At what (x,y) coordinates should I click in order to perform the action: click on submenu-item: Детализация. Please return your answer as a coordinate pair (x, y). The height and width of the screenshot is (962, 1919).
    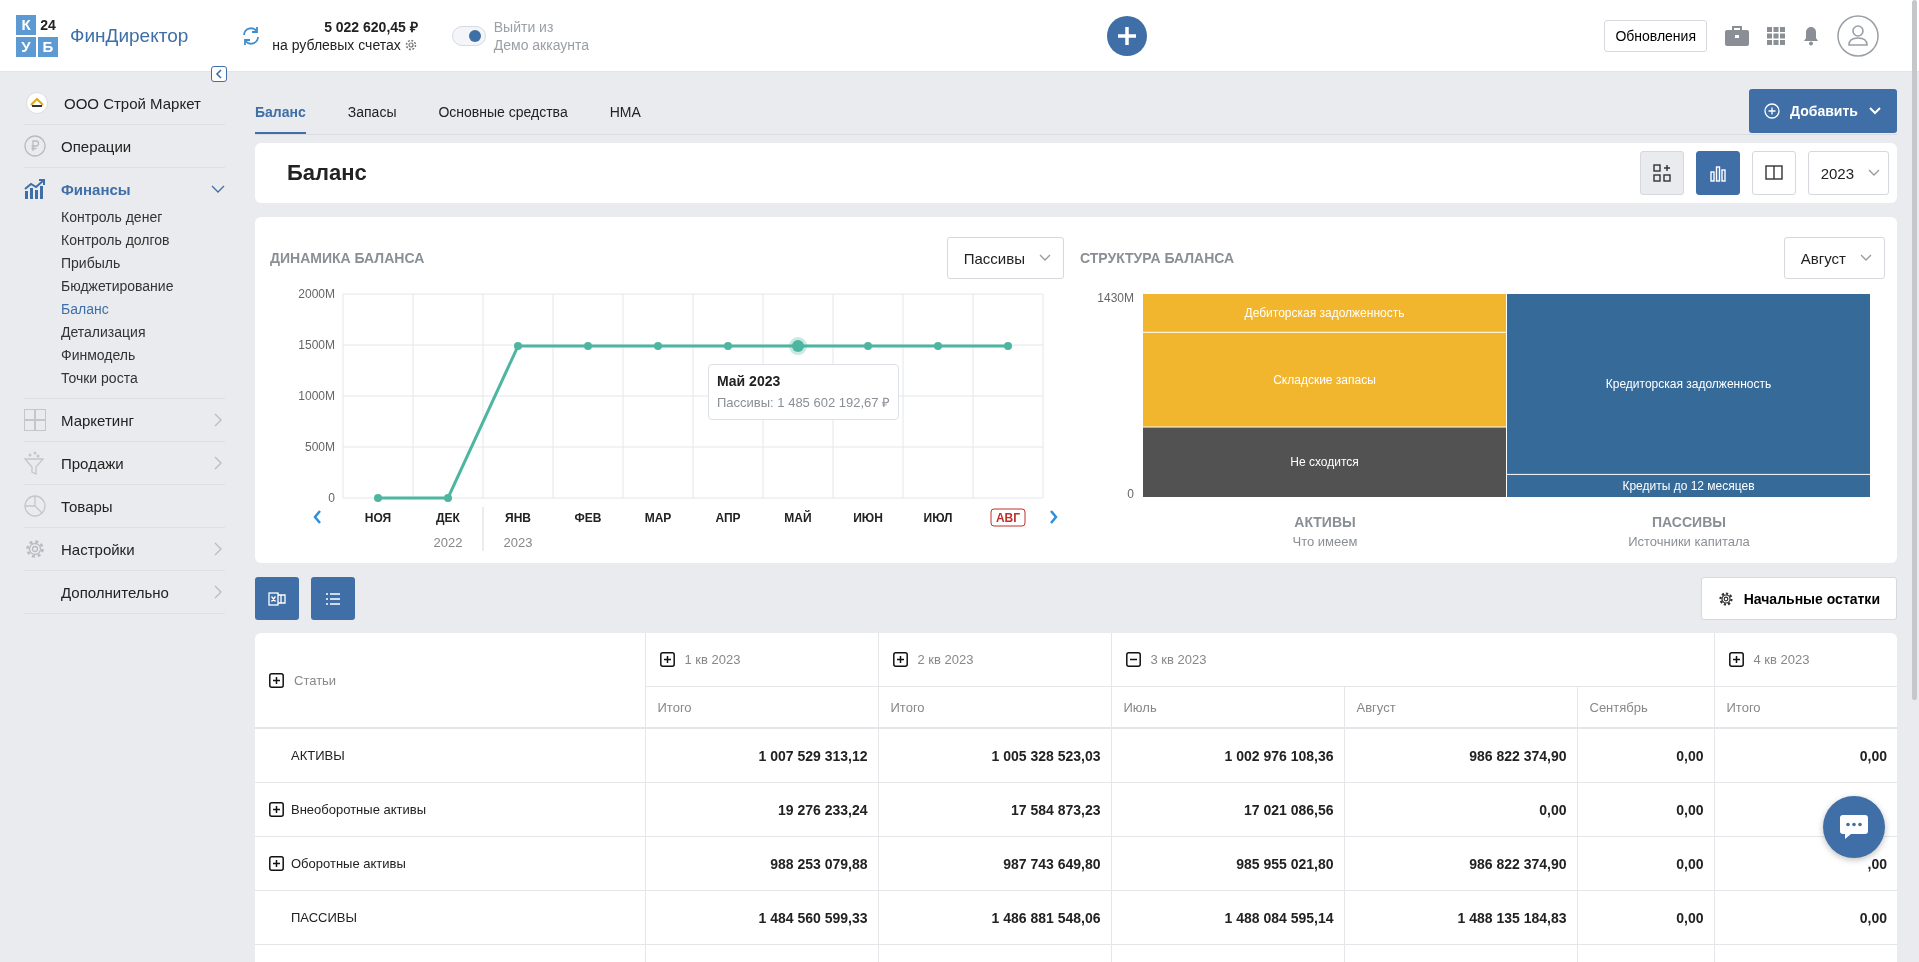
    Looking at the image, I should click on (103, 332).